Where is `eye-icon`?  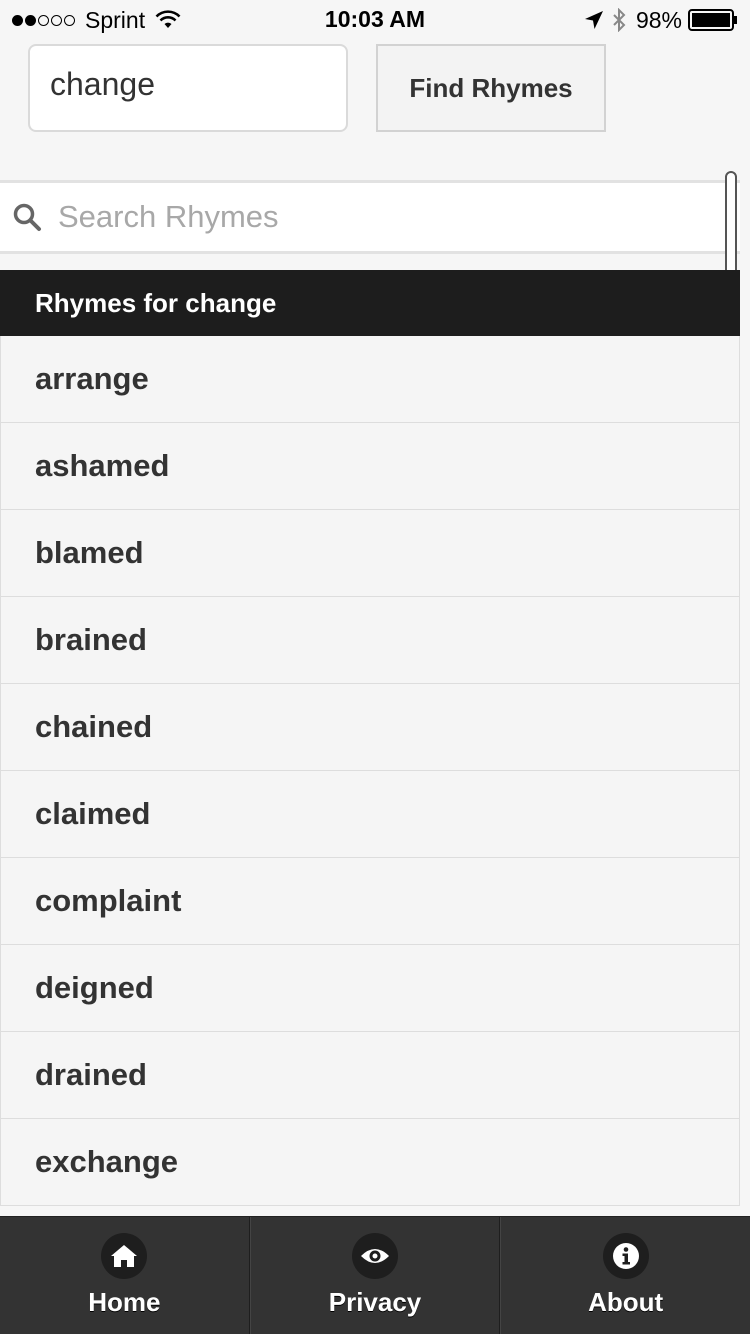 eye-icon is located at coordinates (375, 1256).